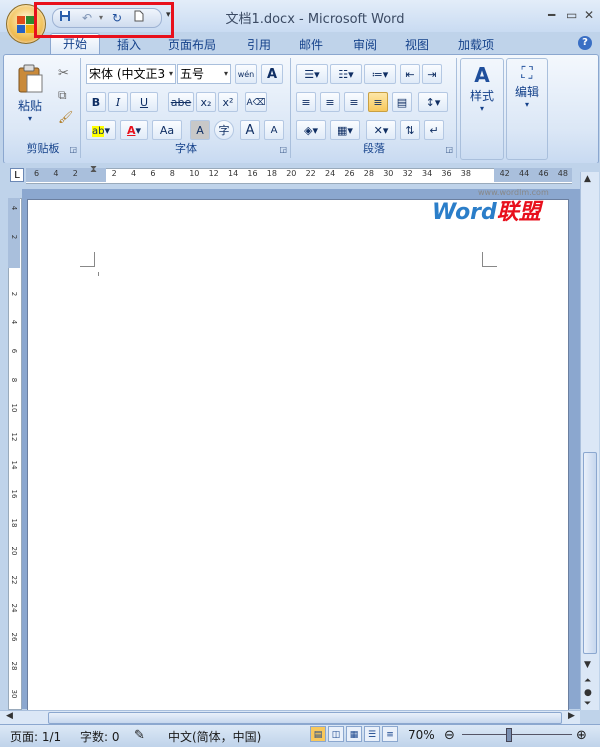 Image resolution: width=600 pixels, height=747 pixels. What do you see at coordinates (571, 15) in the screenshot?
I see `maximize-icon: ▭` at bounding box center [571, 15].